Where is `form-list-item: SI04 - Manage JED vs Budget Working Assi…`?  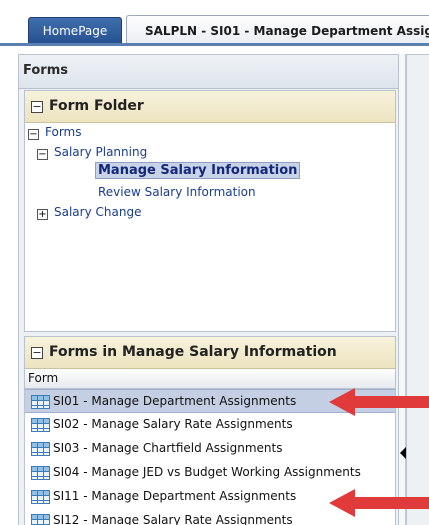 form-list-item: SI04 - Manage JED vs Budget Working Assi… is located at coordinates (210, 473).